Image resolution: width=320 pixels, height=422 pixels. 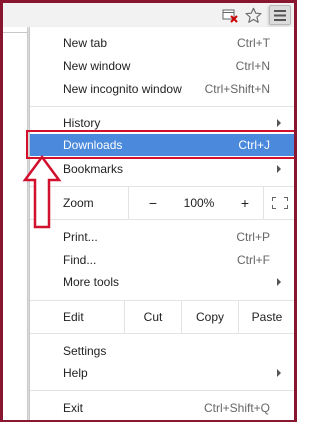 I want to click on zoom-row: Zoom − 100% +, so click(x=162, y=203).